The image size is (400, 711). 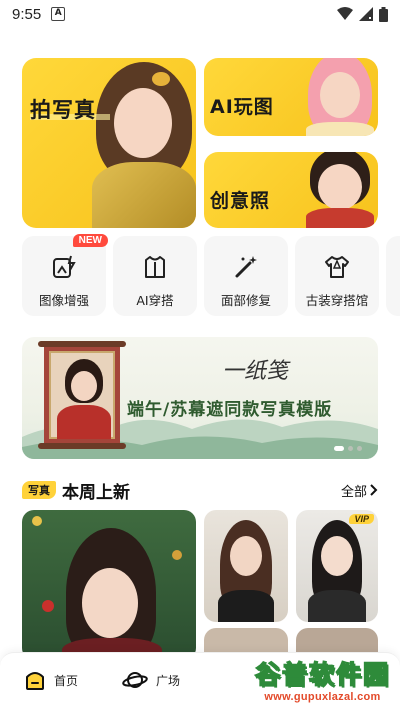 What do you see at coordinates (242, 107) in the screenshot?
I see `ai-play-title: AI玩图` at bounding box center [242, 107].